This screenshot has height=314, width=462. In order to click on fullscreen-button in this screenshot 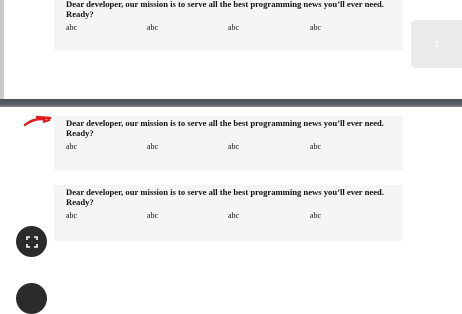, I will do `click(31, 241)`.